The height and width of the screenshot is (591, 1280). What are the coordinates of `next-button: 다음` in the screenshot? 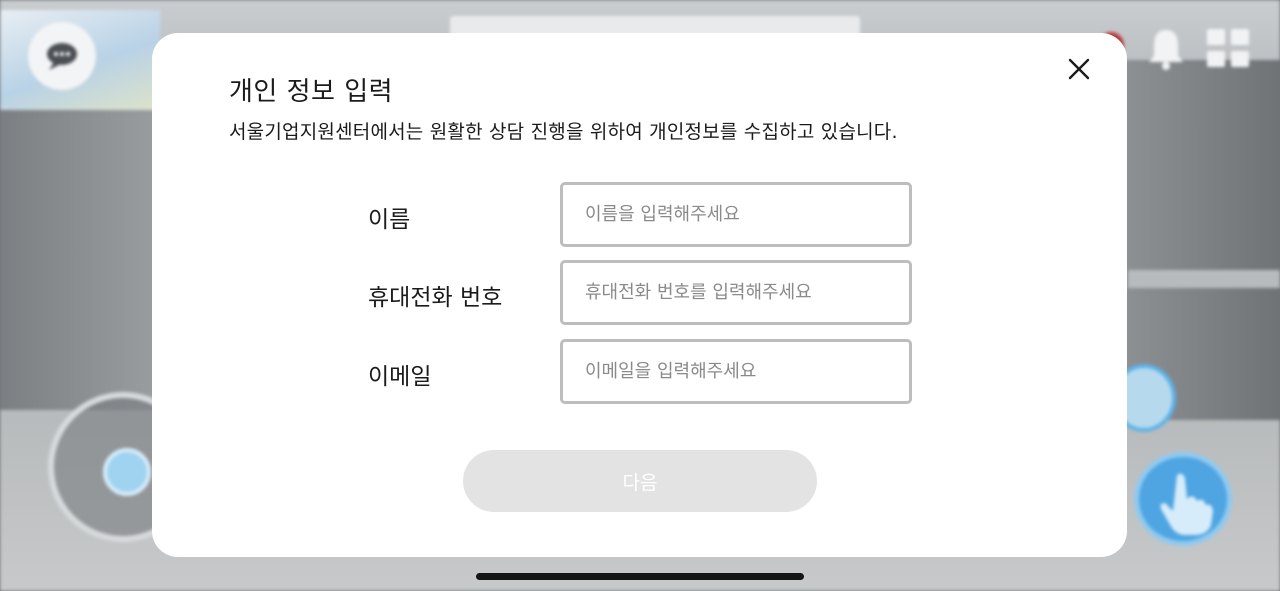 It's located at (640, 481).